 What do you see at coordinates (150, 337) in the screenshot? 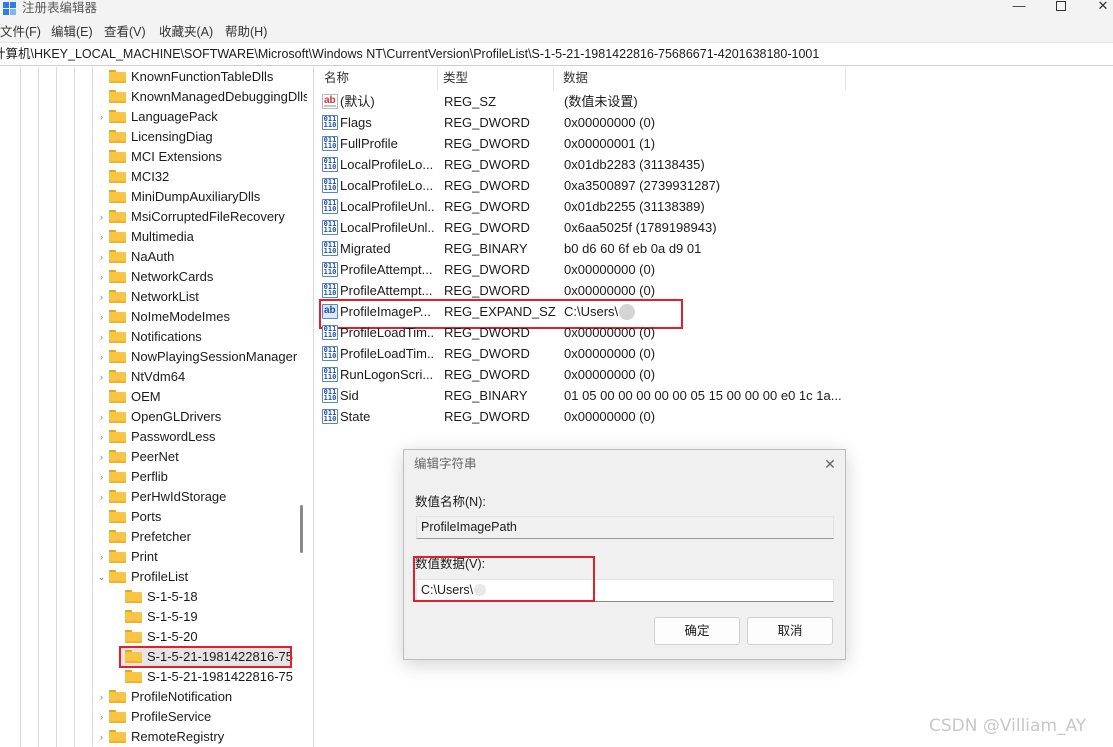
I see `tree-item: › Notifications` at bounding box center [150, 337].